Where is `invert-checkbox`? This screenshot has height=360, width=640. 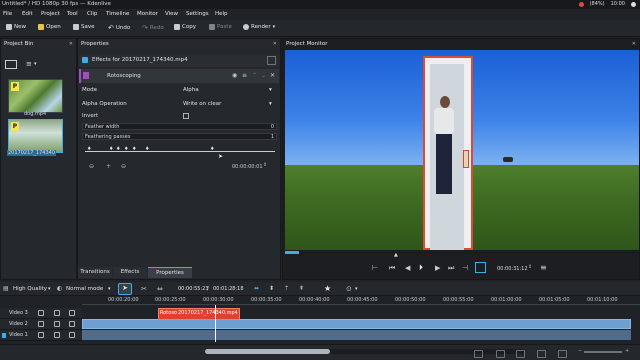
invert-checkbox is located at coordinates (186, 116).